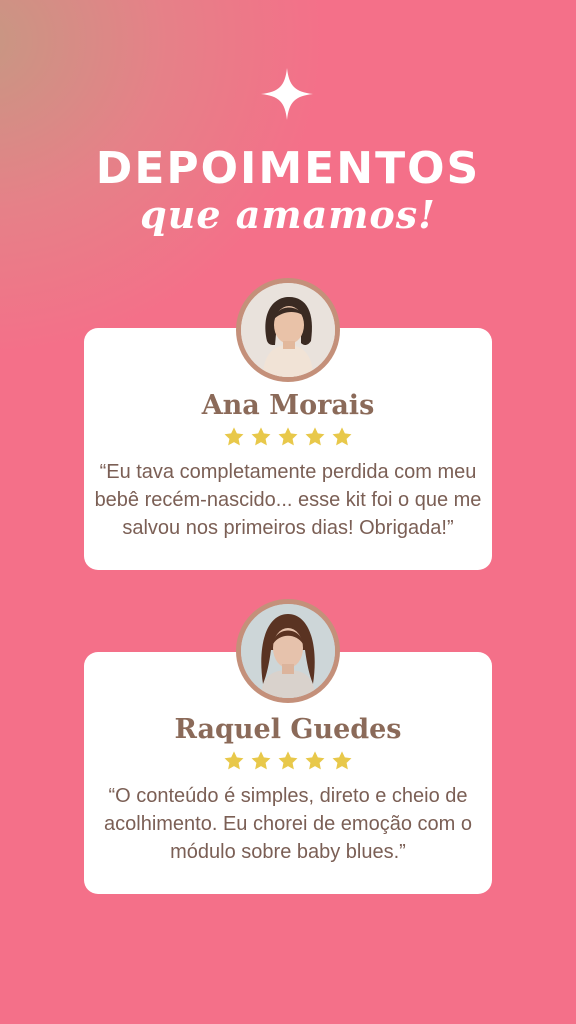  I want to click on testimonial-name: Raquel Guedes, so click(288, 729).